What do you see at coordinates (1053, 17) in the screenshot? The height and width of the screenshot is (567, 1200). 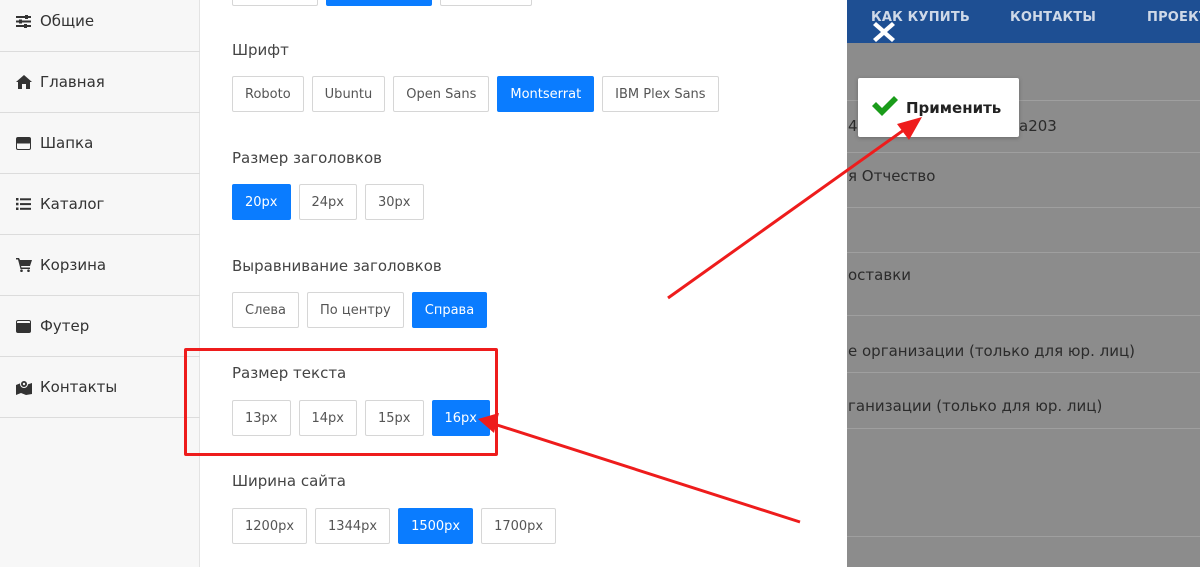 I see `nav-link-contacts: КОНТАКТЫ` at bounding box center [1053, 17].